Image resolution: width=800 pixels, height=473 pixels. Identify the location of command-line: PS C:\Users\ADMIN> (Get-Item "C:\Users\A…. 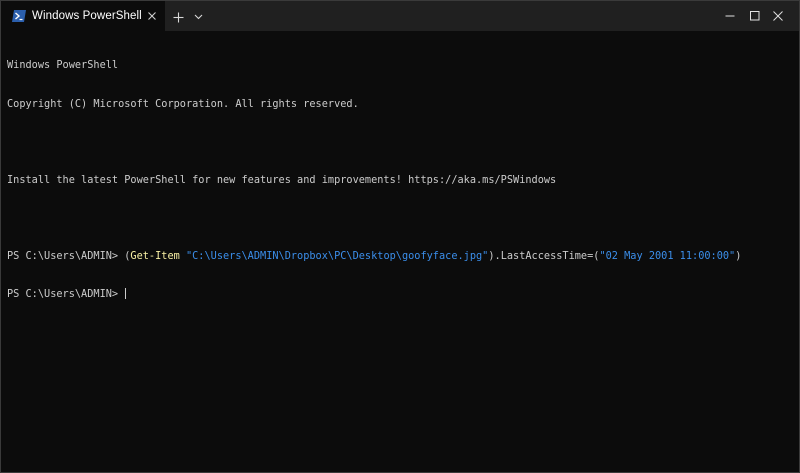
(400, 256).